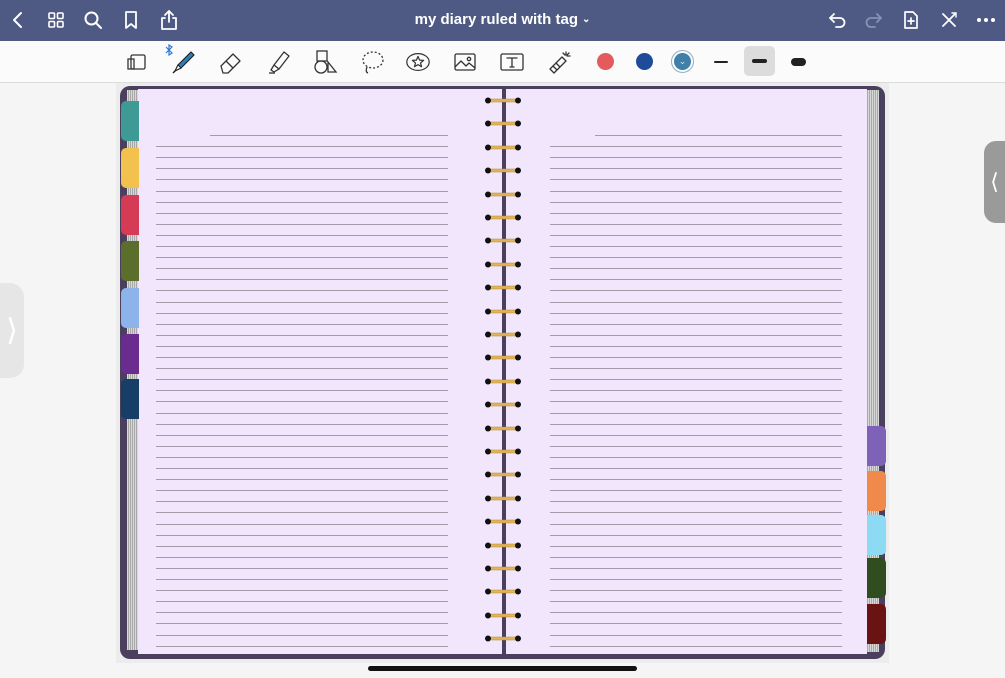  Describe the element at coordinates (644, 61) in the screenshot. I see `color-swatch-blue` at that location.